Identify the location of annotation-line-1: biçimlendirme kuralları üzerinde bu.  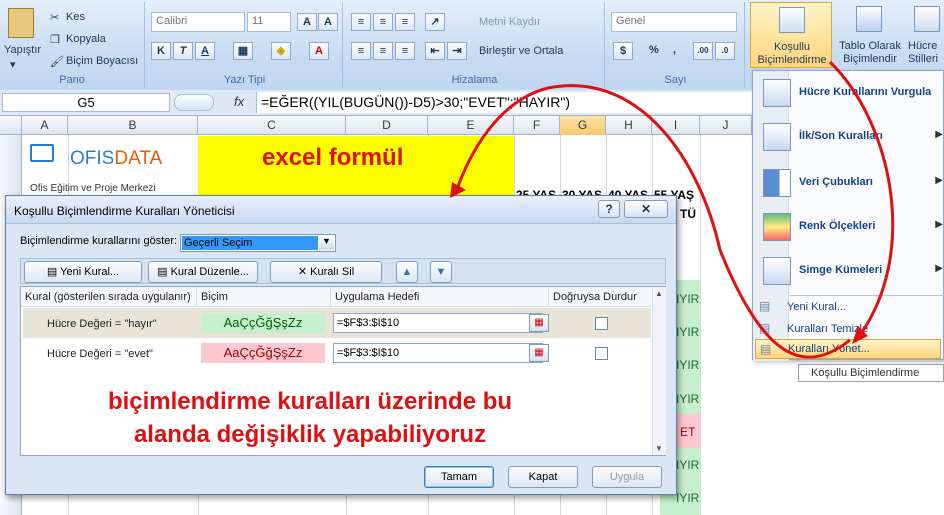
(310, 401).